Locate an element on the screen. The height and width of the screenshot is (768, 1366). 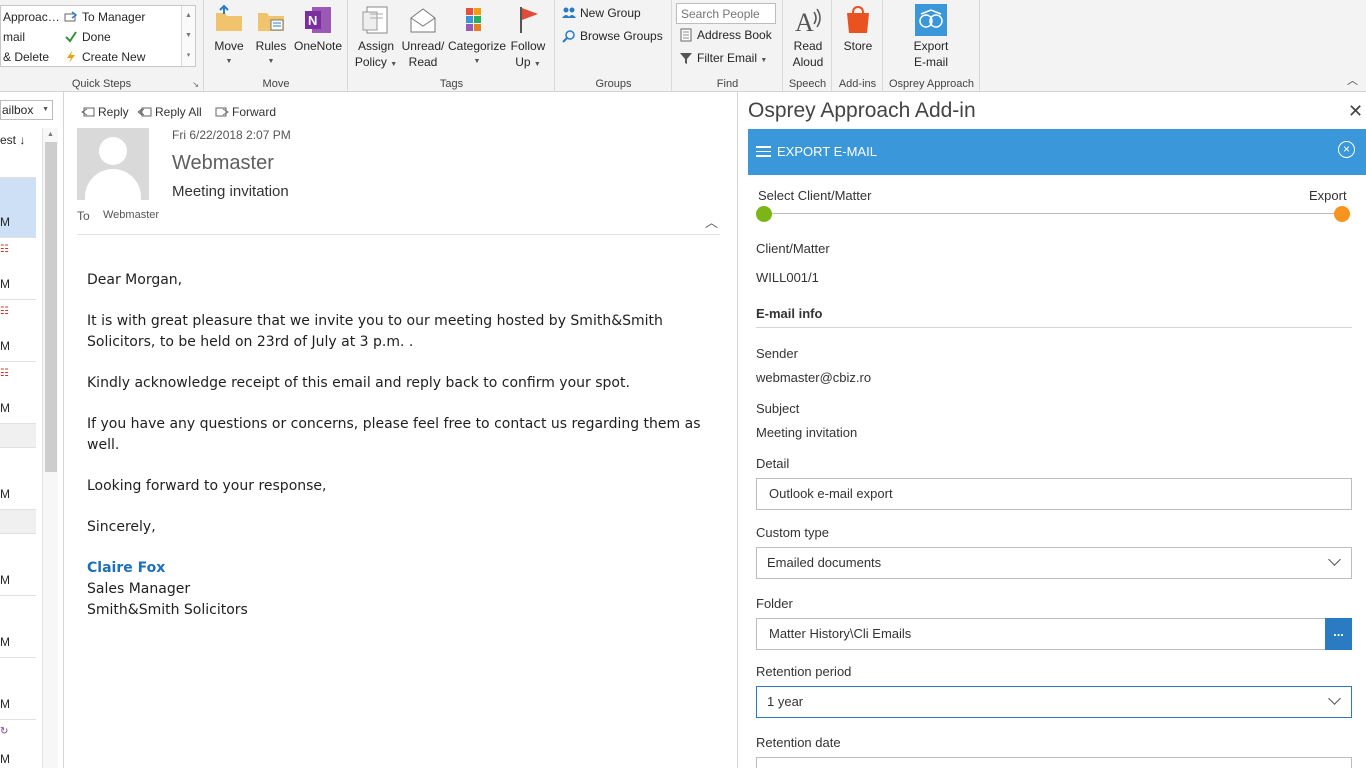
mail-list-item: ↻ M is located at coordinates (18, 744).